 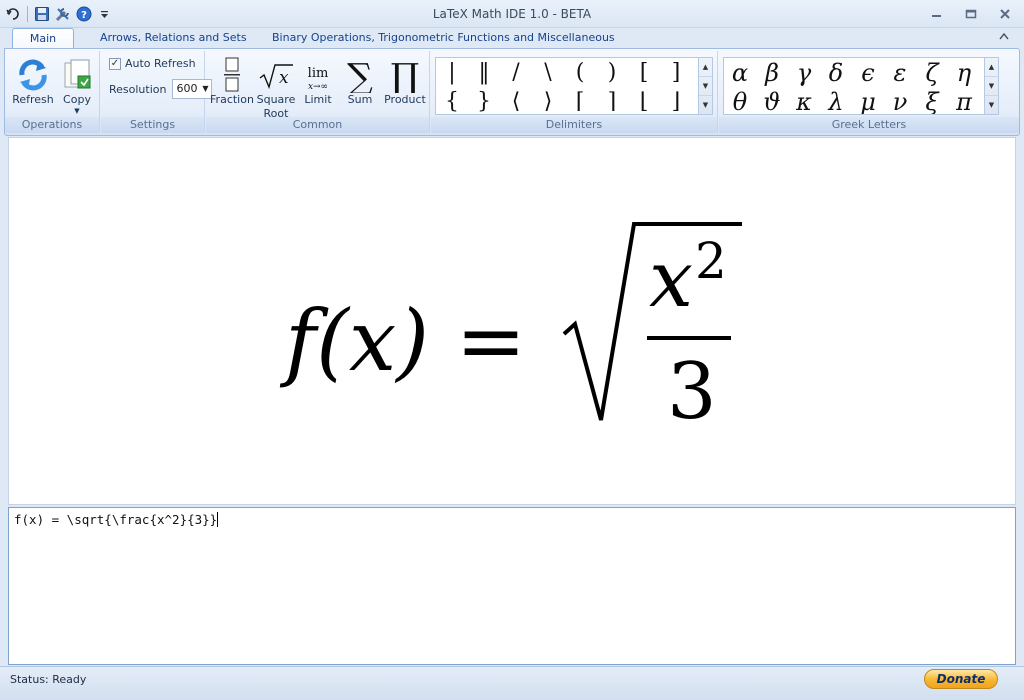 What do you see at coordinates (405, 99) in the screenshot?
I see `product-label: Product` at bounding box center [405, 99].